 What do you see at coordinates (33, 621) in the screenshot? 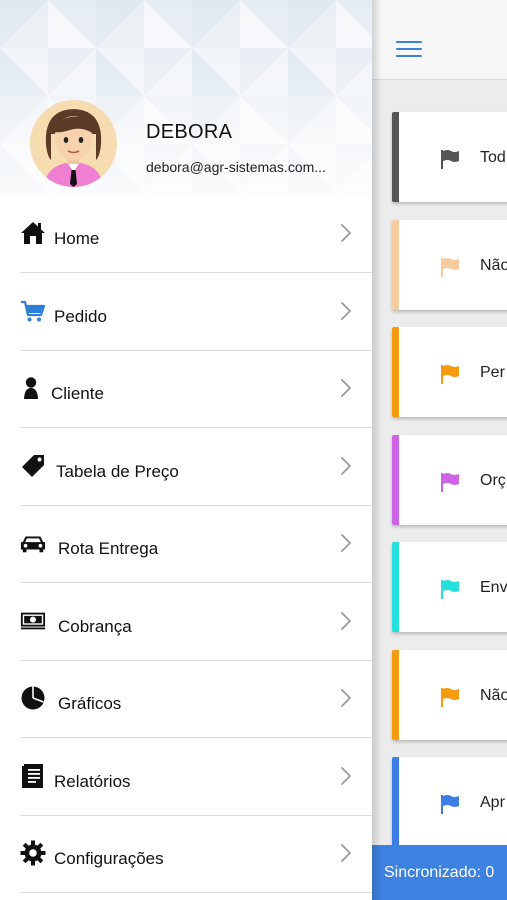
I see `money-icon` at bounding box center [33, 621].